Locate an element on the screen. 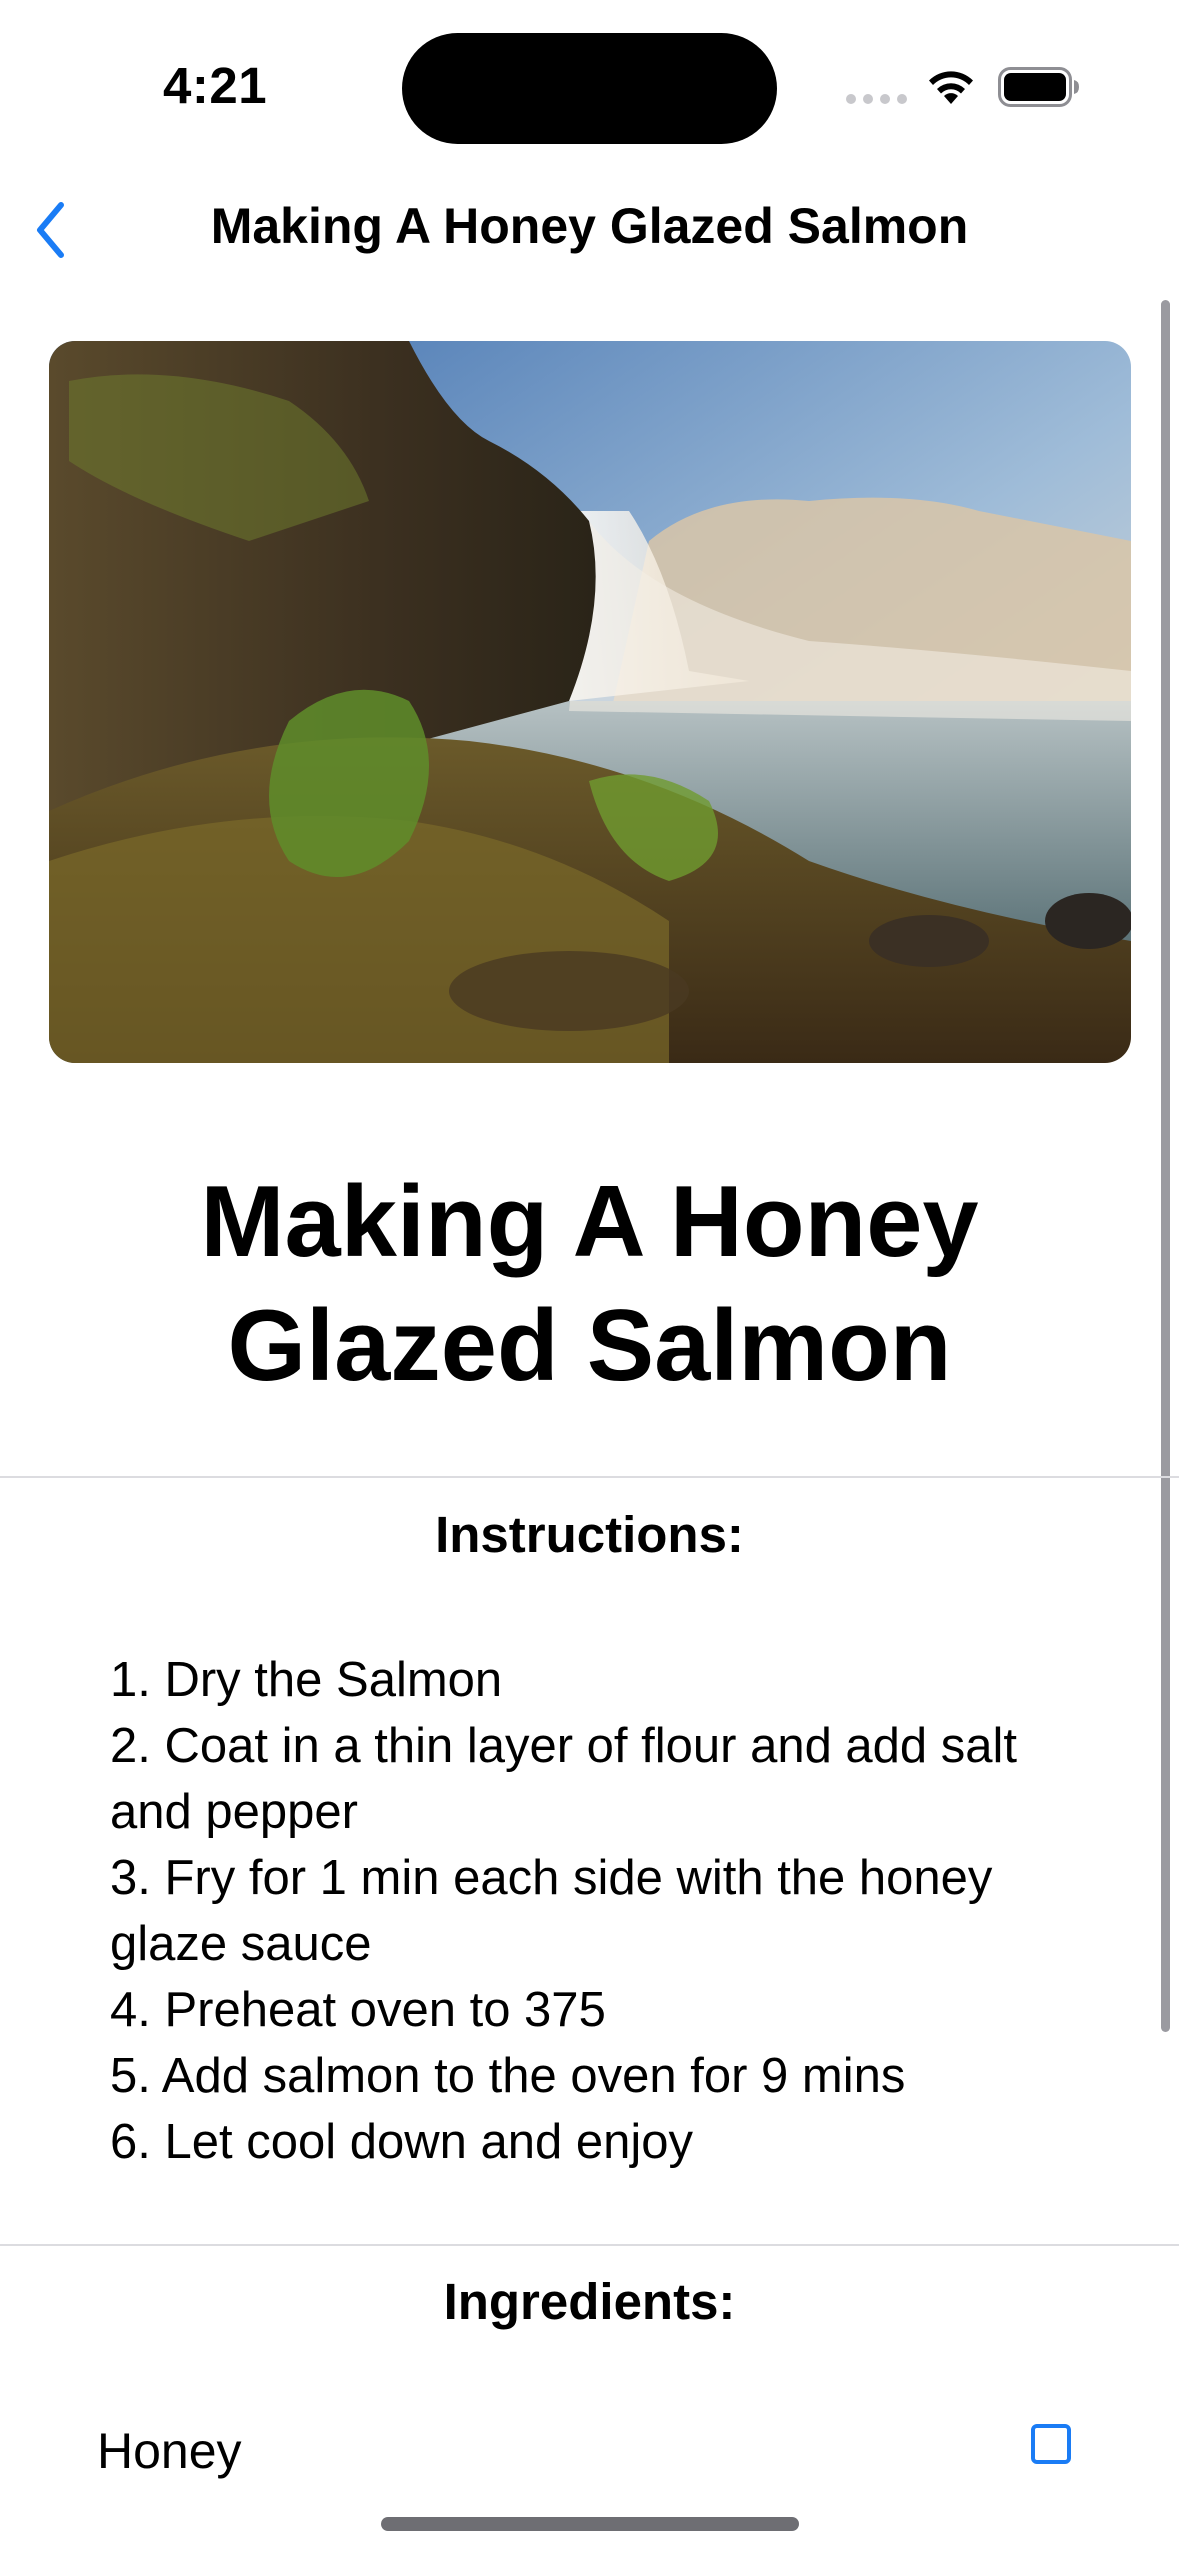 Image resolution: width=1179 pixels, height=2556 pixels. chevron-left-icon is located at coordinates (50, 230).